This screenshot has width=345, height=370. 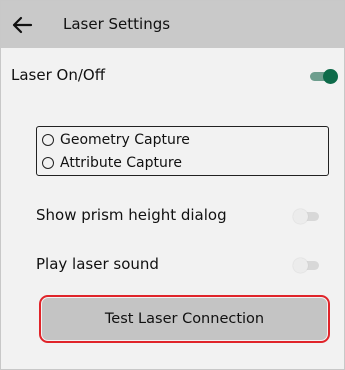 I want to click on laser-on-off-toggle, so click(x=324, y=76).